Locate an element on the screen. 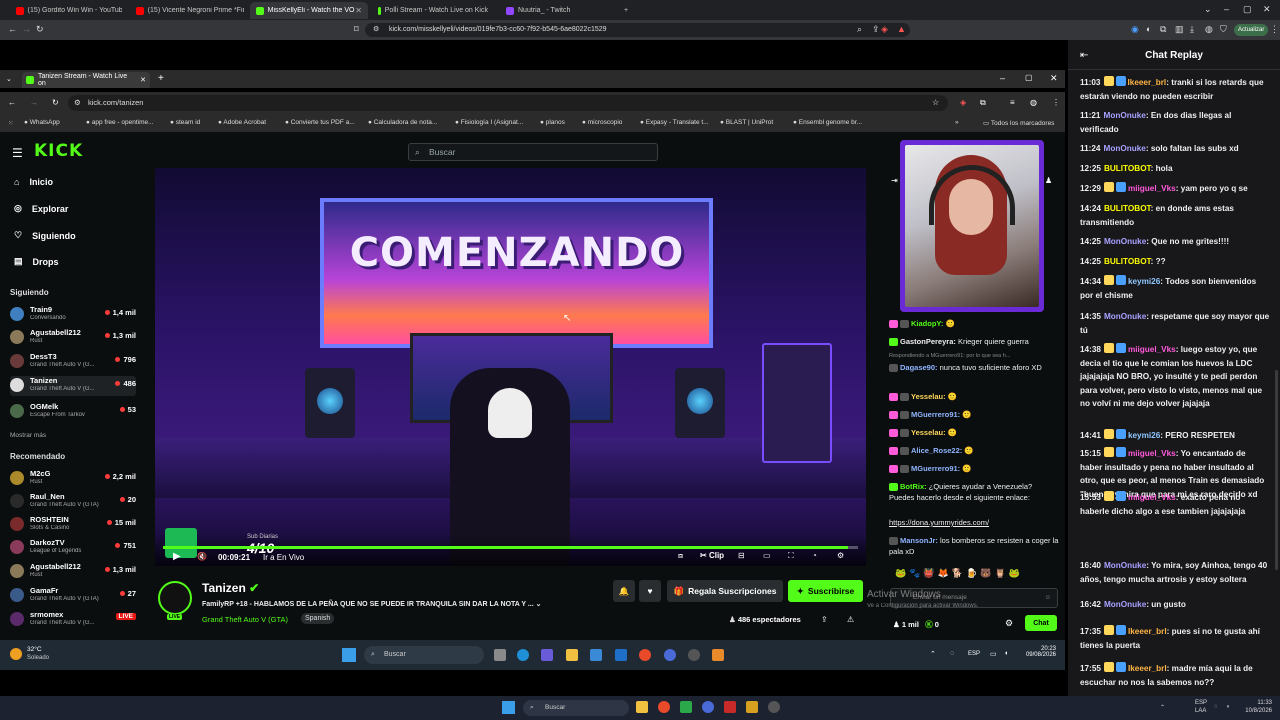 The height and width of the screenshot is (720, 1280). fullscreen-icon: ⛶ is located at coordinates (791, 556).